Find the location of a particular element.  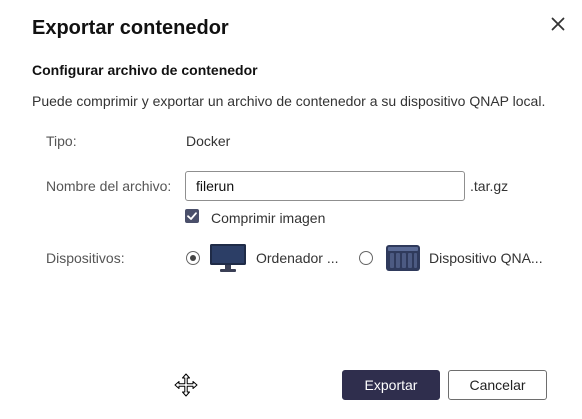

monitor-icon is located at coordinates (228, 258).